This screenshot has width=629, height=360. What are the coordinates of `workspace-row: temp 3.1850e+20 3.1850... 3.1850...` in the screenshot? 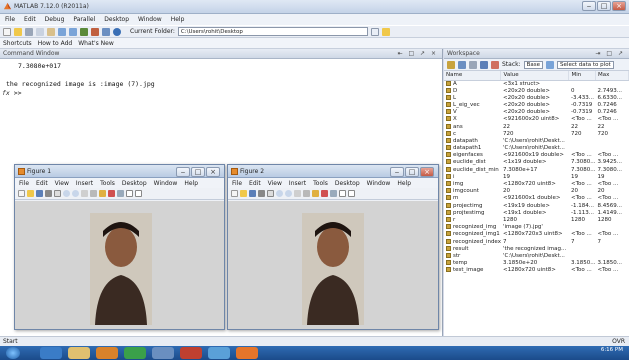 It's located at (536, 263).